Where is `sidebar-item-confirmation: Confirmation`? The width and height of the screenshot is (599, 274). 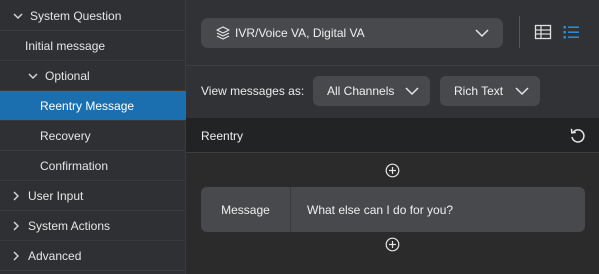
sidebar-item-confirmation: Confirmation is located at coordinates (93, 166).